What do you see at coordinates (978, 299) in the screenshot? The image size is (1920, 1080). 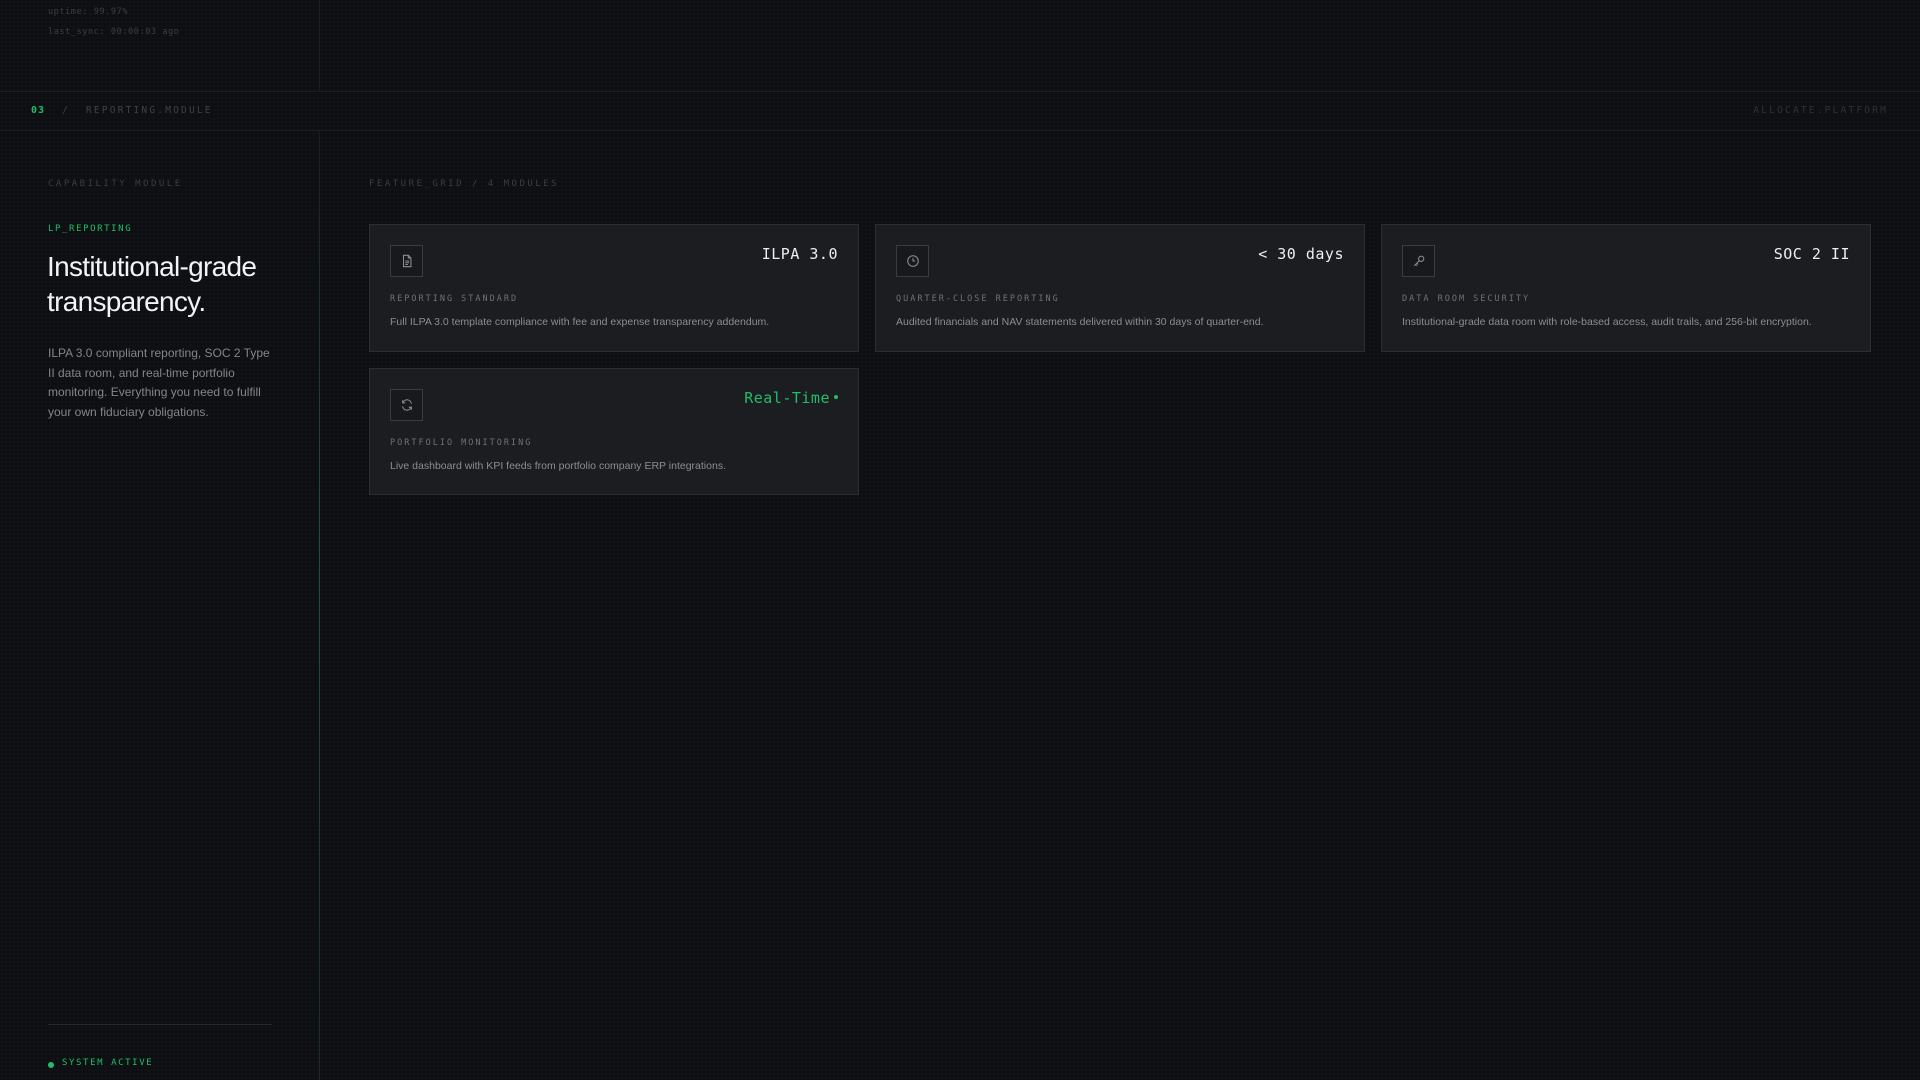 I see `card-label: QUARTER-CLOSE REPORTING` at bounding box center [978, 299].